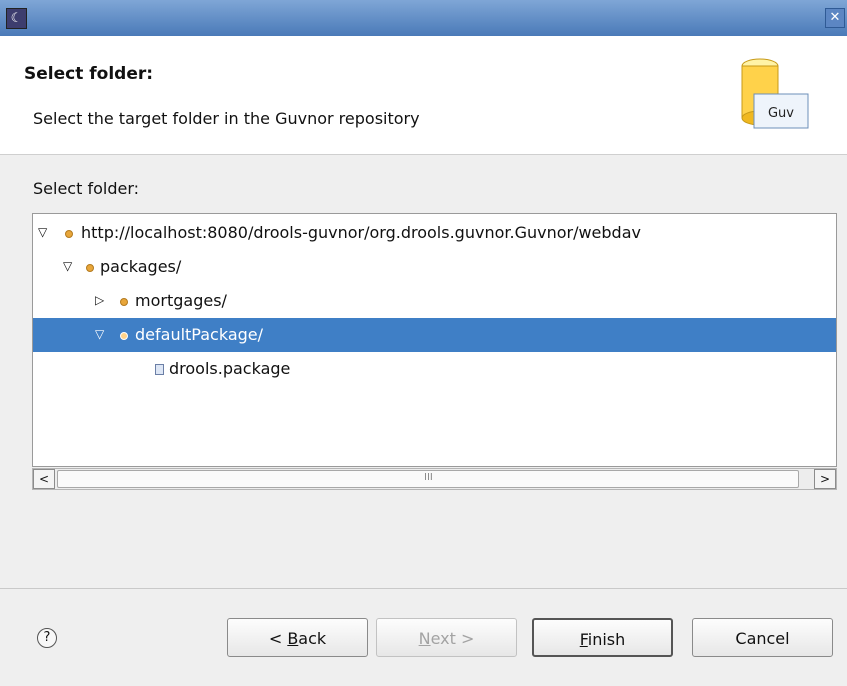  What do you see at coordinates (230, 368) in the screenshot?
I see `tree-item-label: drools.package` at bounding box center [230, 368].